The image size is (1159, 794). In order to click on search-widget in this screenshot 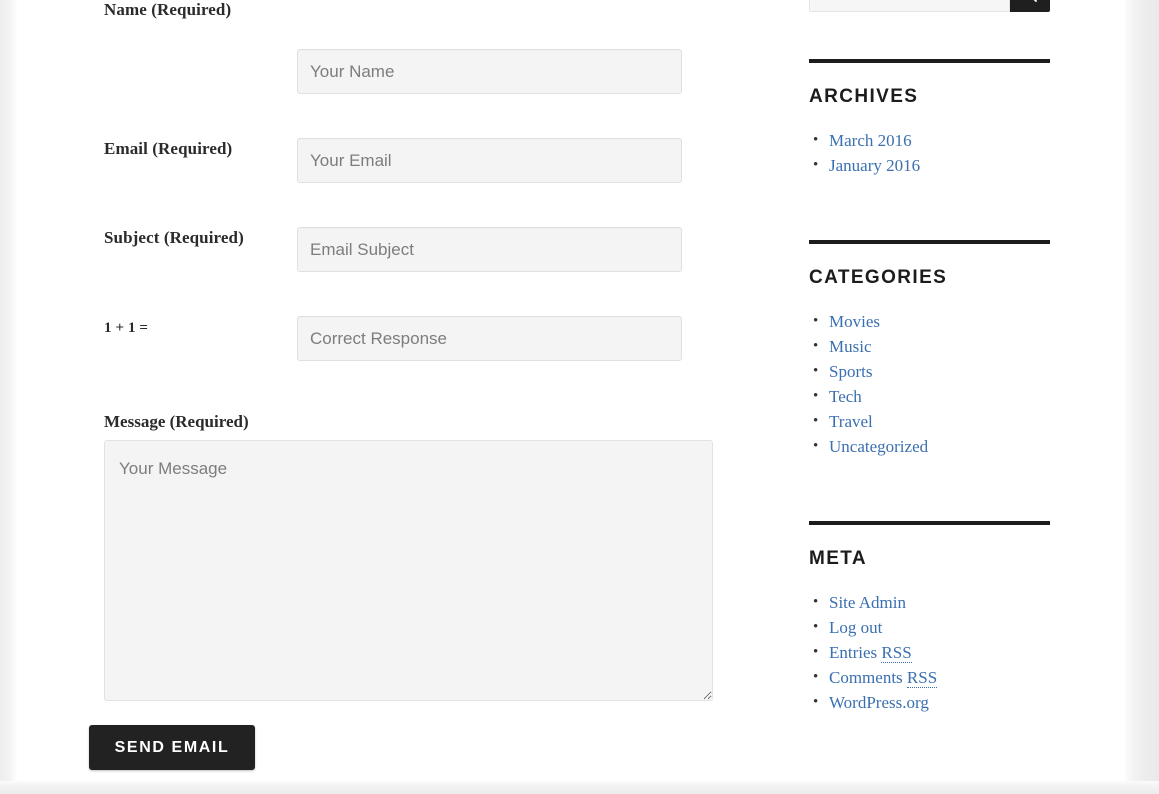, I will do `click(929, 6)`.